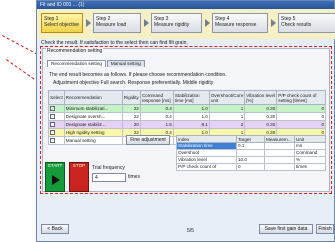 The width and height of the screenshot is (335, 242). I want to click on column-header: Vibration level [%], so click(261, 97).